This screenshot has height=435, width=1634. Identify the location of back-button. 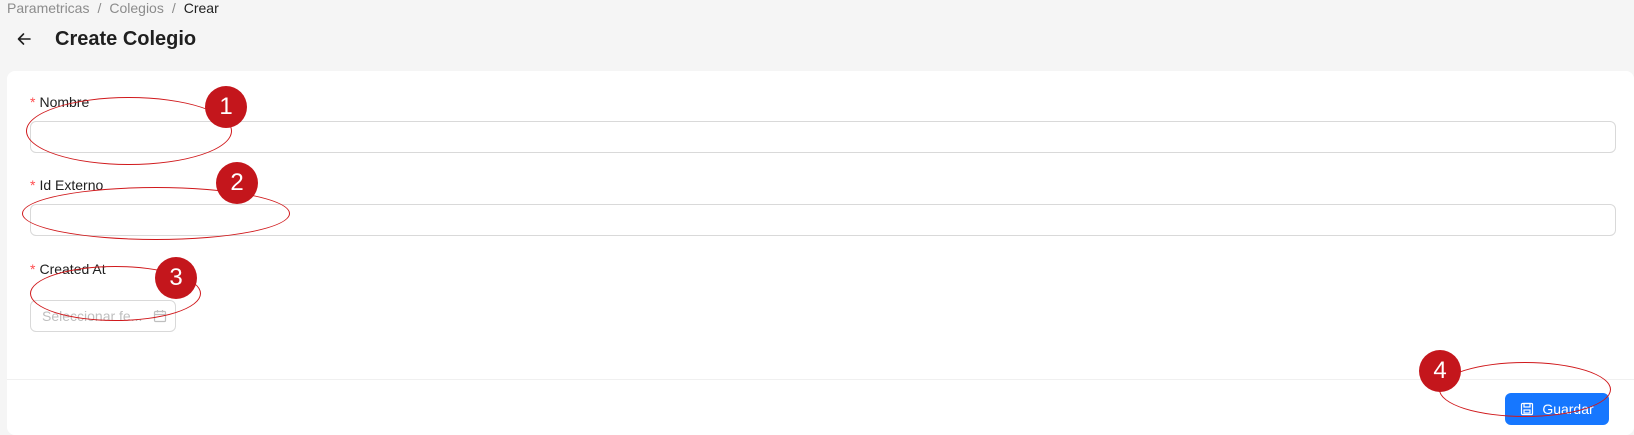
(24, 39).